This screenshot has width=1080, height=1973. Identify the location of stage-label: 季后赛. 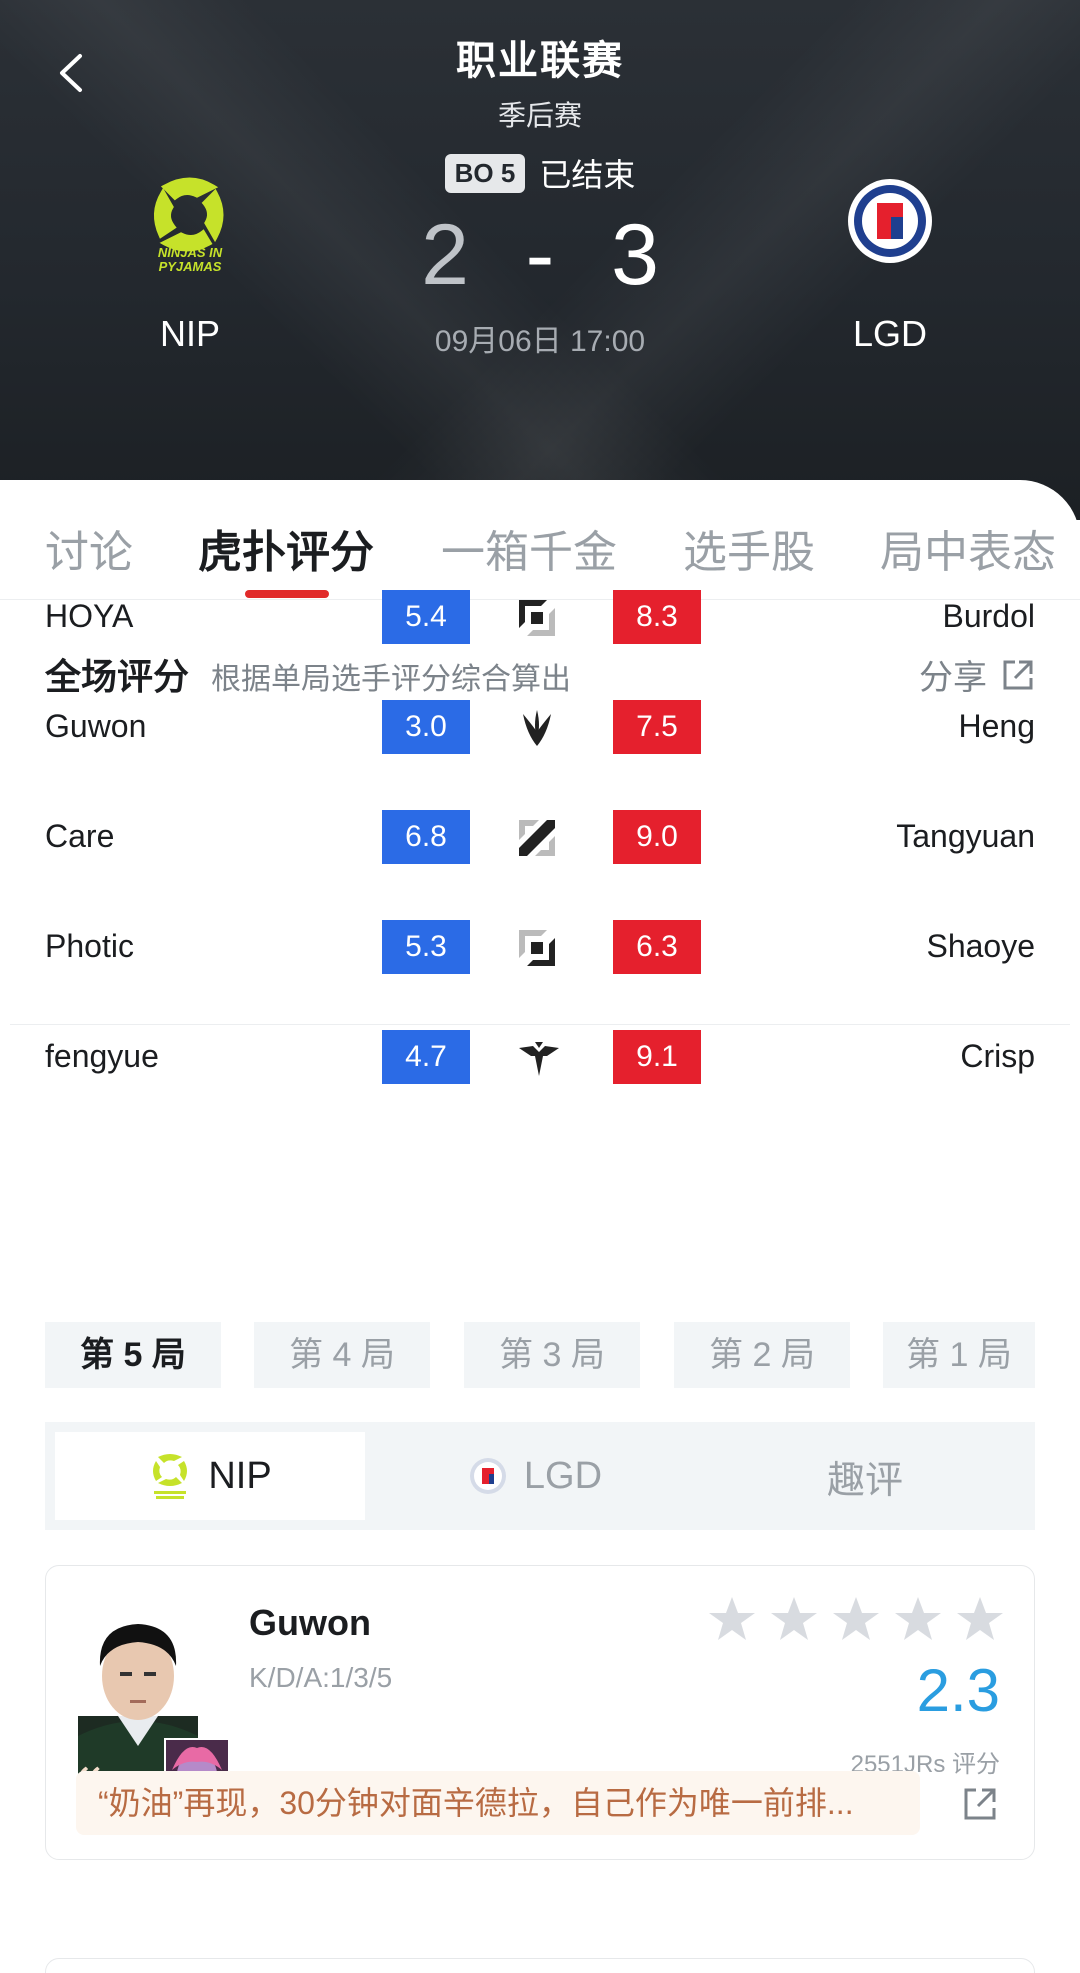
(539, 115).